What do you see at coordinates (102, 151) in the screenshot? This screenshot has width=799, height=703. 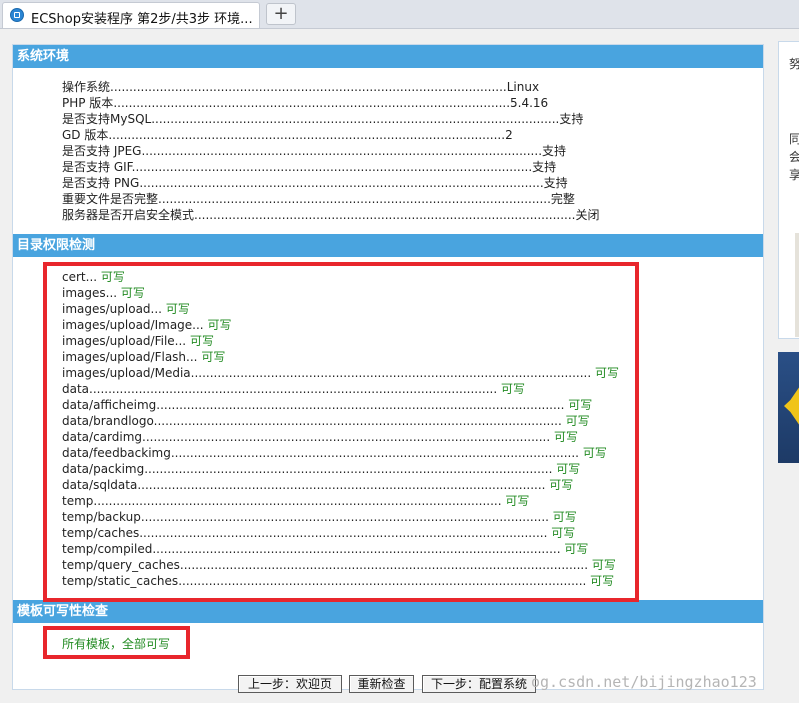 I see `item-label: 是否支持 JPEG` at bounding box center [102, 151].